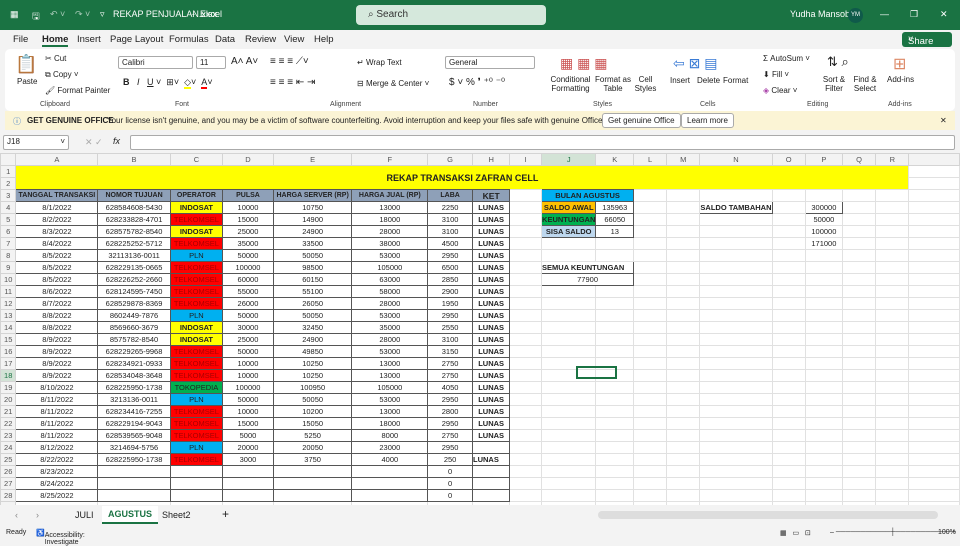 This screenshot has width=960, height=546. Describe the element at coordinates (450, 159) in the screenshot. I see `column-header-g: G` at that location.